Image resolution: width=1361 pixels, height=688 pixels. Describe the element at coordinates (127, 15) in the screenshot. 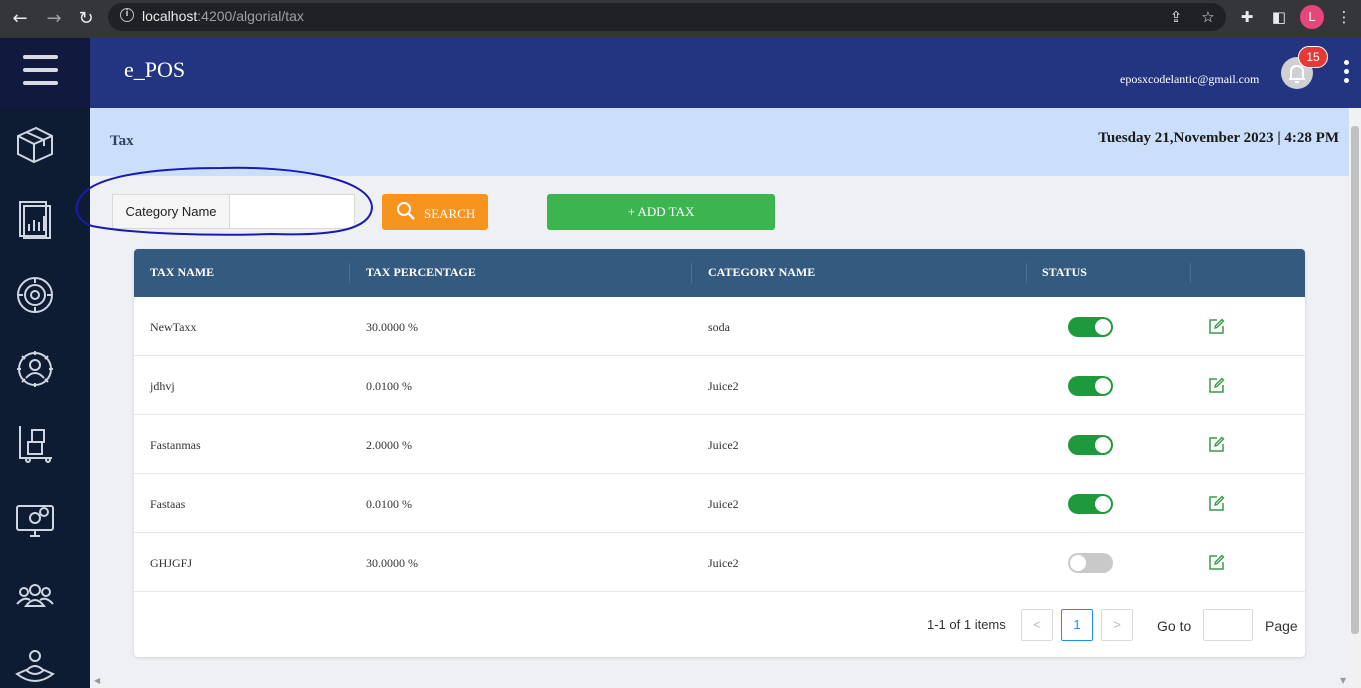

I see `info-icon: i` at that location.